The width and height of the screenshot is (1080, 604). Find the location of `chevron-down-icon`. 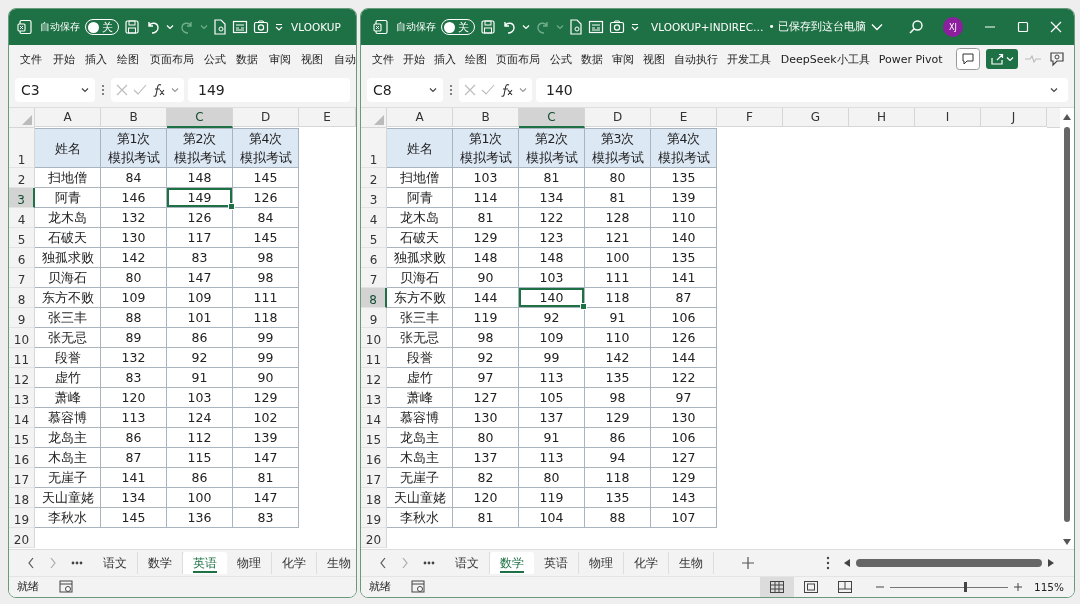

chevron-down-icon is located at coordinates (877, 27).